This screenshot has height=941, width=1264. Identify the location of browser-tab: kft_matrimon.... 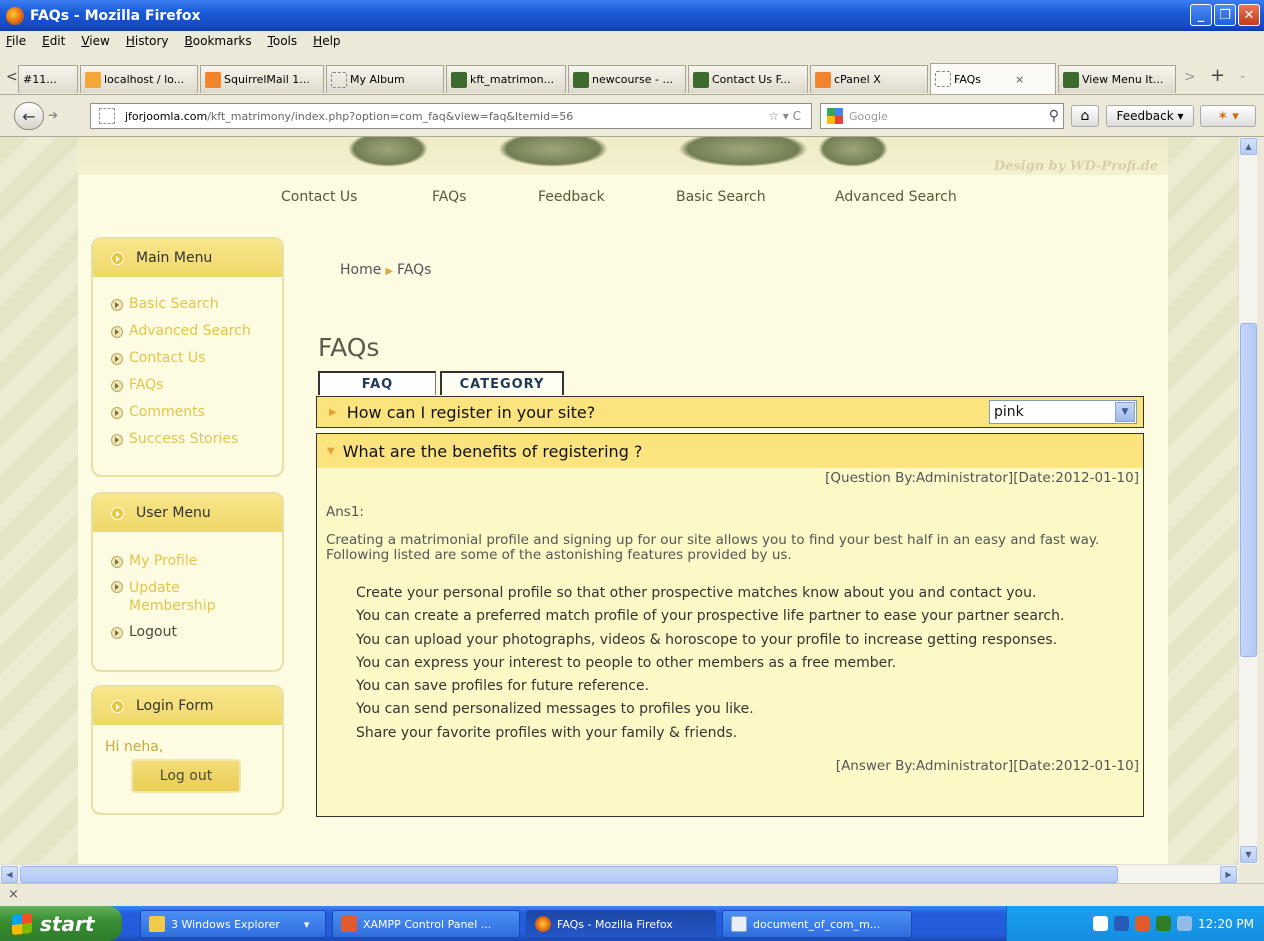
(506, 79).